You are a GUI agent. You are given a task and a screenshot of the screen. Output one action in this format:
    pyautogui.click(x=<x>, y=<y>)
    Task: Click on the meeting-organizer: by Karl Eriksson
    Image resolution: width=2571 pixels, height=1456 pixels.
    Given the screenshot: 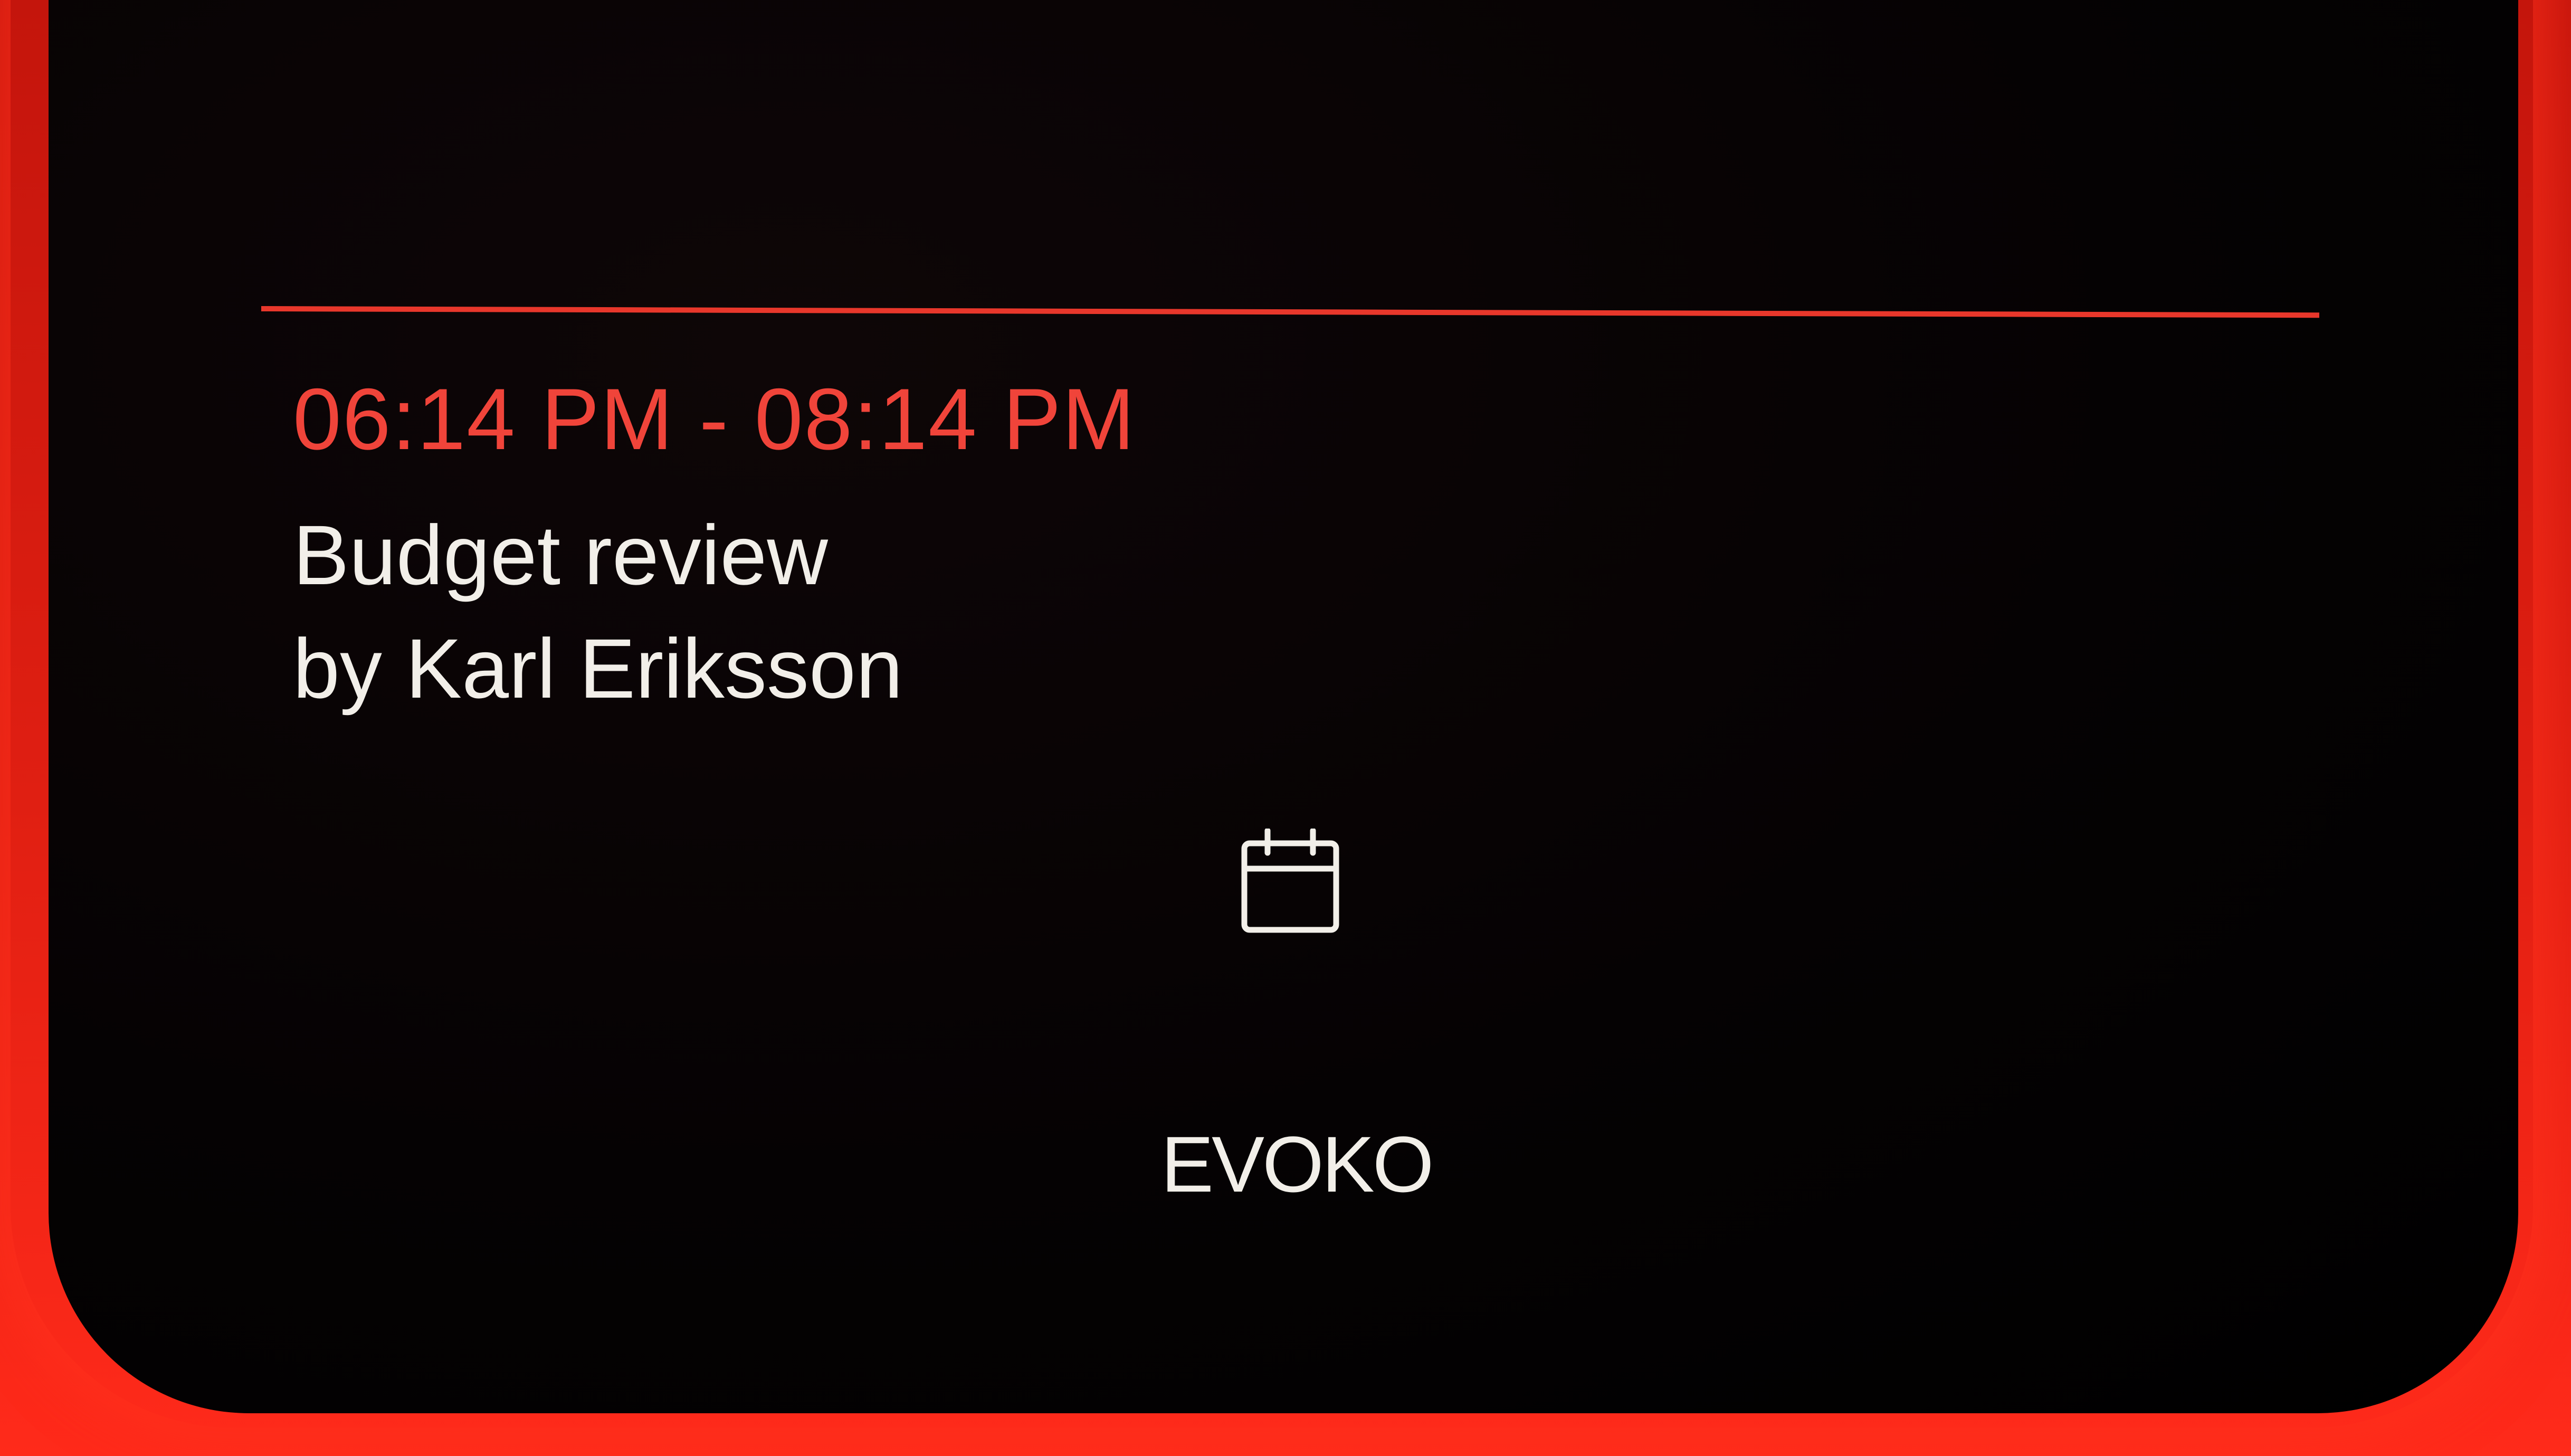 What is the action you would take?
    pyautogui.click(x=598, y=668)
    